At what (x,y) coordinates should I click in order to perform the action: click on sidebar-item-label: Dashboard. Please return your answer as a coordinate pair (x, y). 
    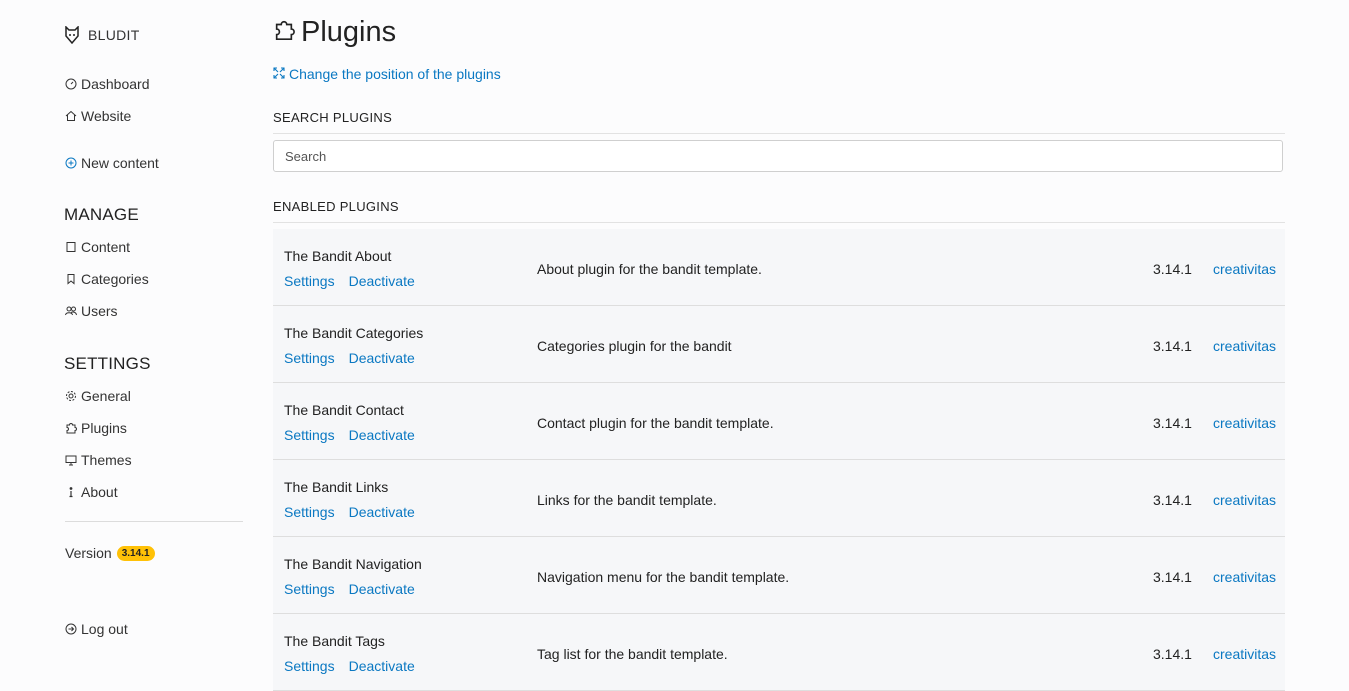
    Looking at the image, I should click on (115, 84).